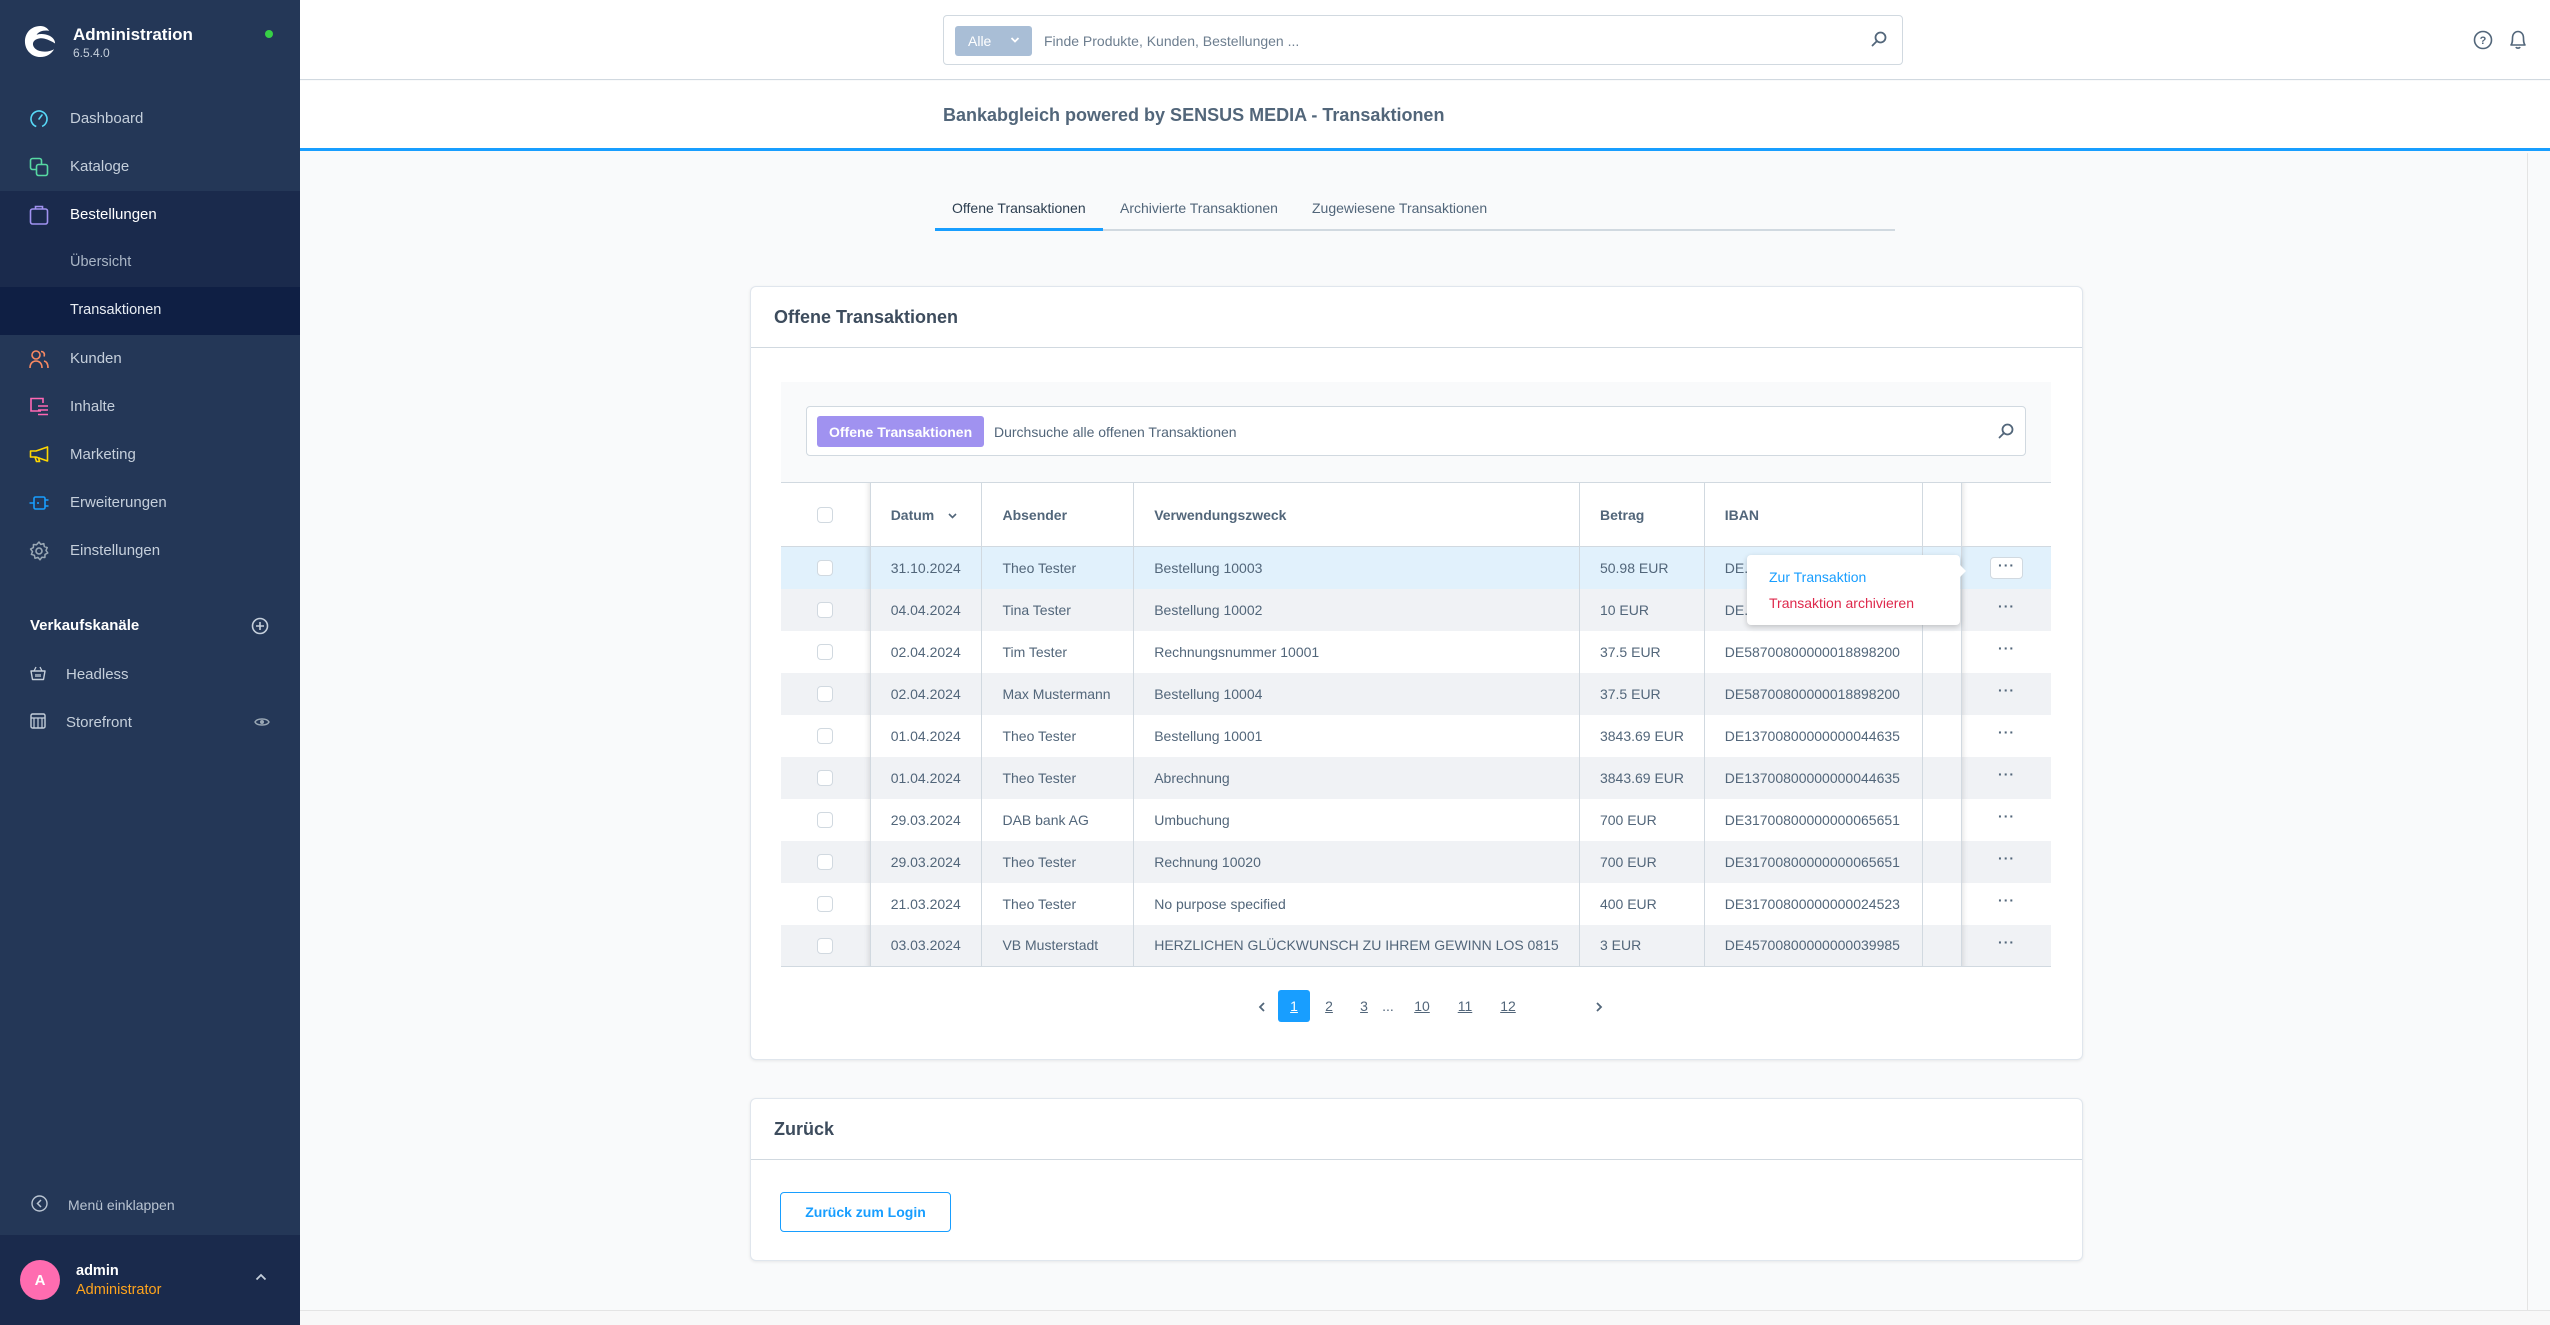  Describe the element at coordinates (1434, 41) in the screenshot. I see `global-search-input` at that location.